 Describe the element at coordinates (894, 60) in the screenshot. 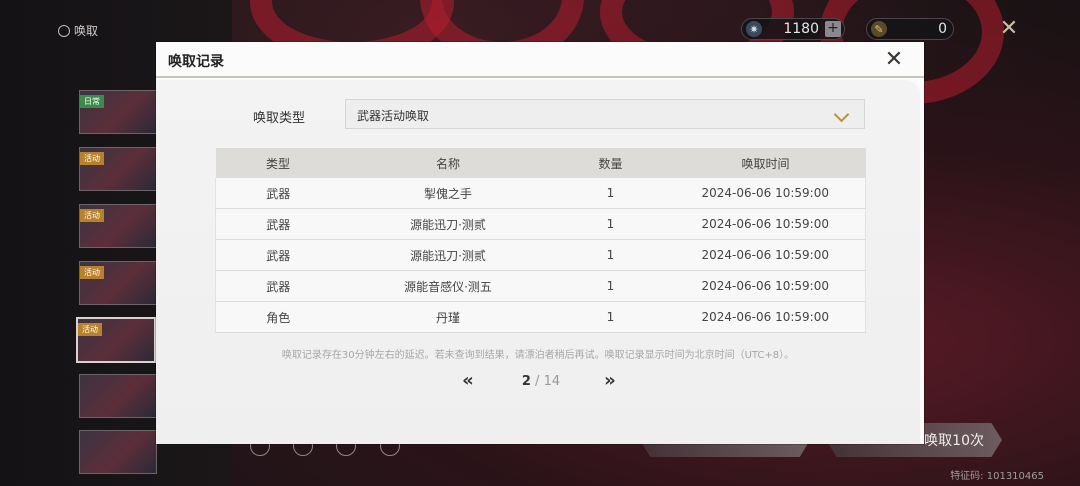

I see `close-icon: ✕` at that location.